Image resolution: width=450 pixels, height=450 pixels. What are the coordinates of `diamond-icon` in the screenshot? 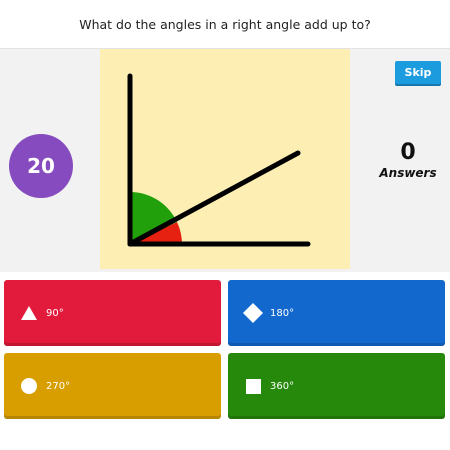 It's located at (253, 313).